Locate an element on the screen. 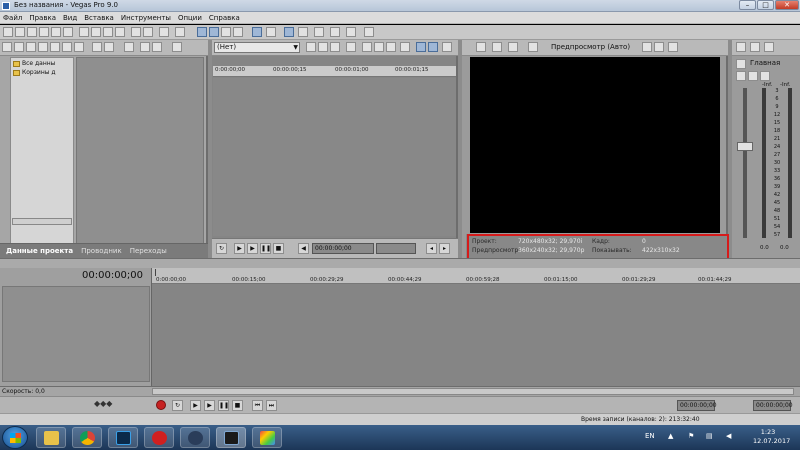 Image resolution: width=800 pixels, height=450 pixels. menu-help: Справка is located at coordinates (224, 18).